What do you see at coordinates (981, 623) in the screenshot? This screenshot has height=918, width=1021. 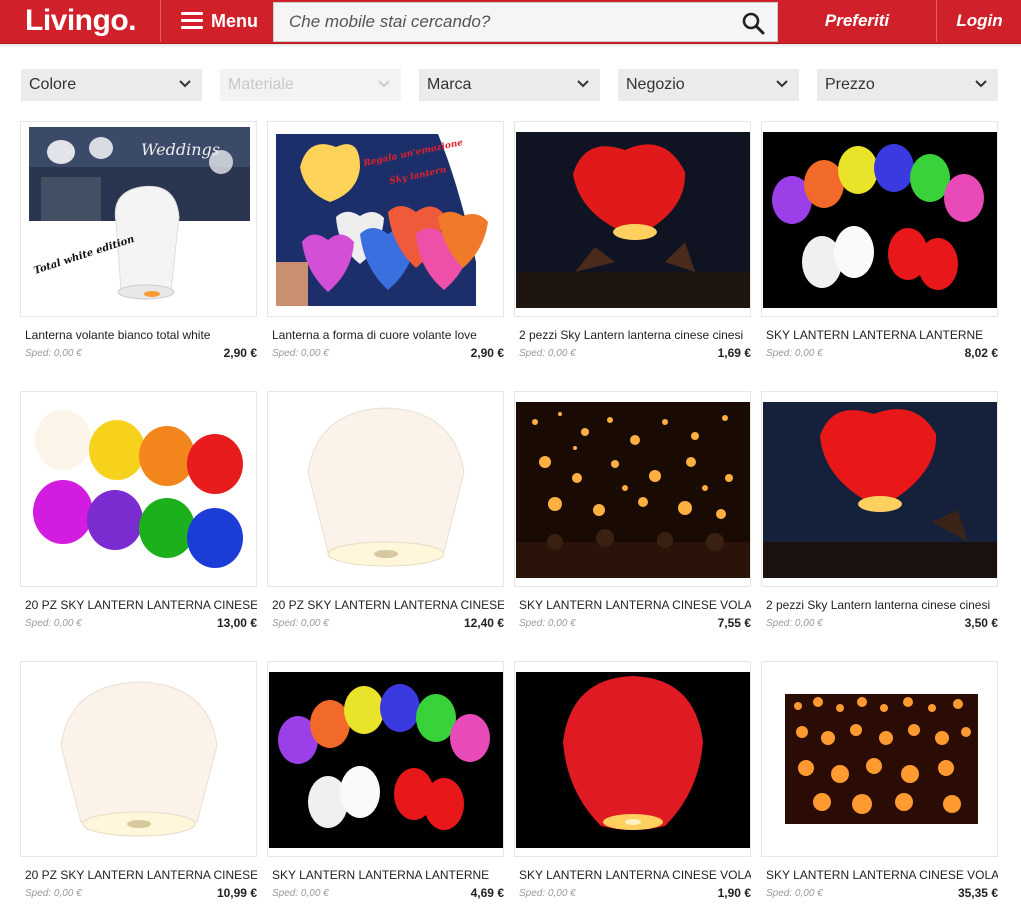 I see `product-price: 3,50 €` at bounding box center [981, 623].